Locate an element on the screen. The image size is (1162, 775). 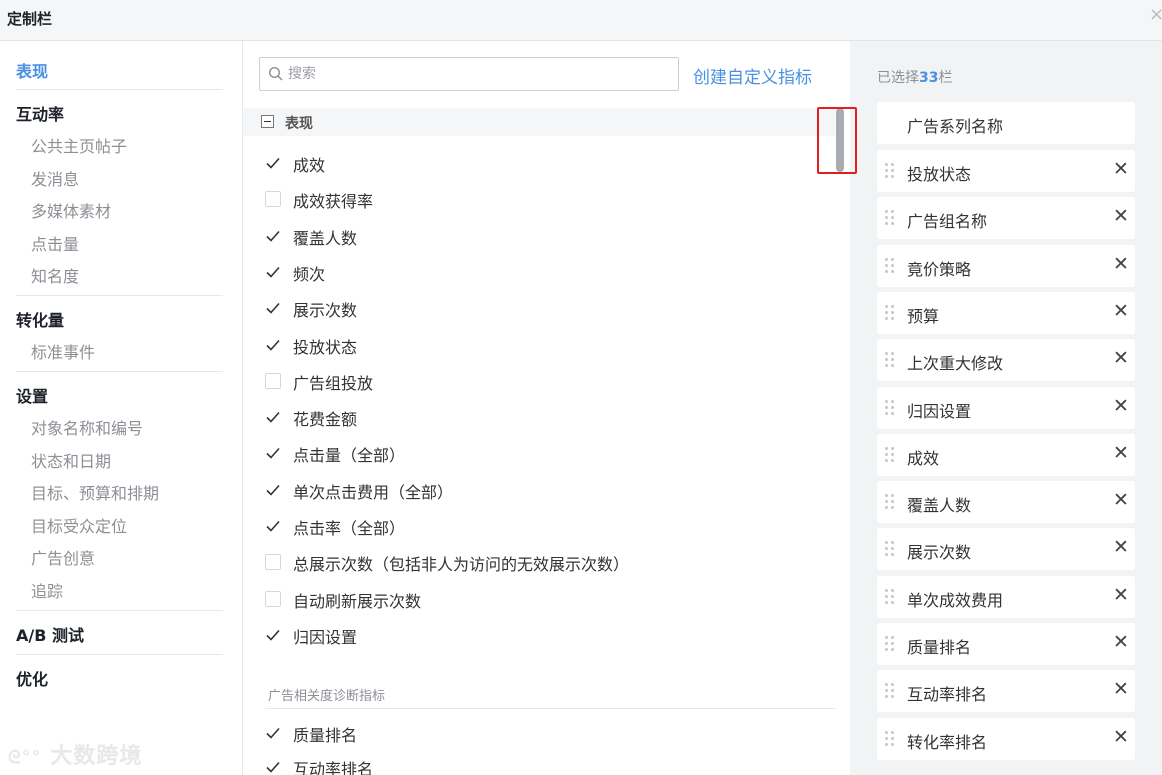
selected-column-chip: 广告组名称 ✕ is located at coordinates (1006, 218).